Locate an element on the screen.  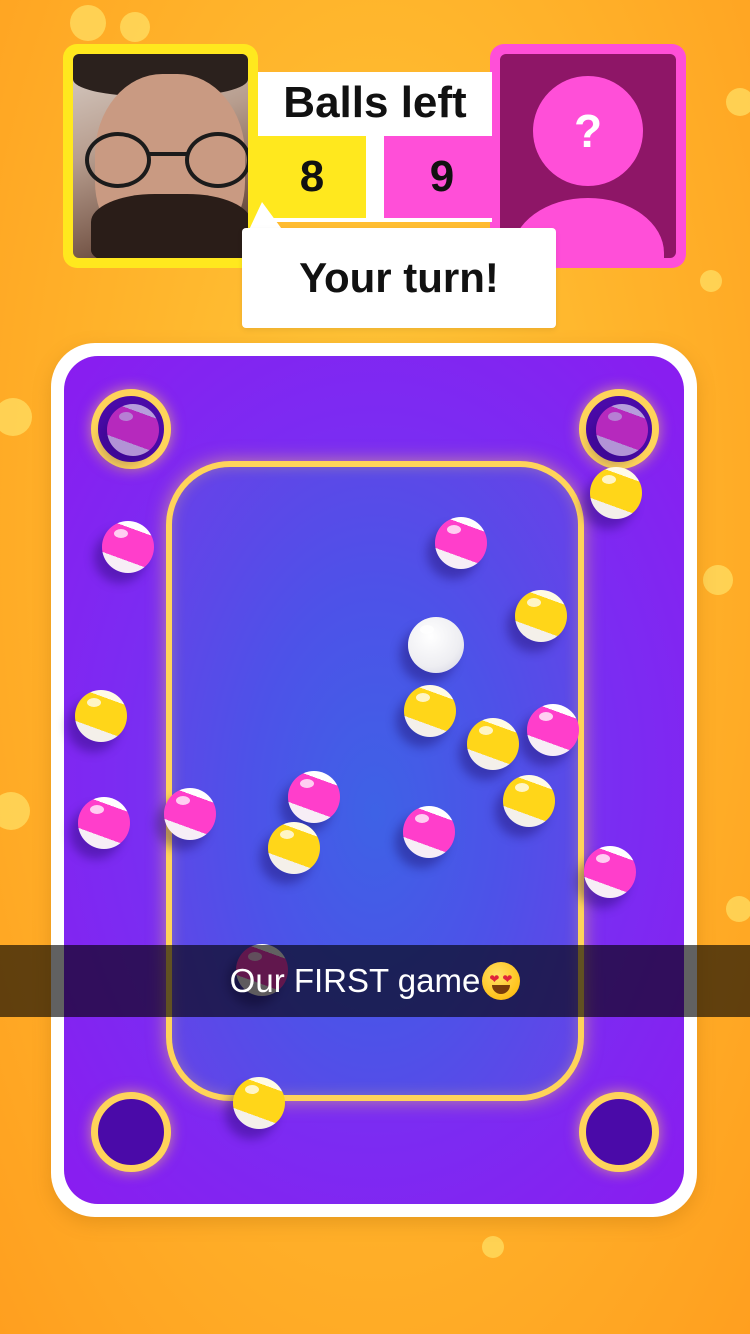
pocket-bottom-right is located at coordinates (619, 1132).